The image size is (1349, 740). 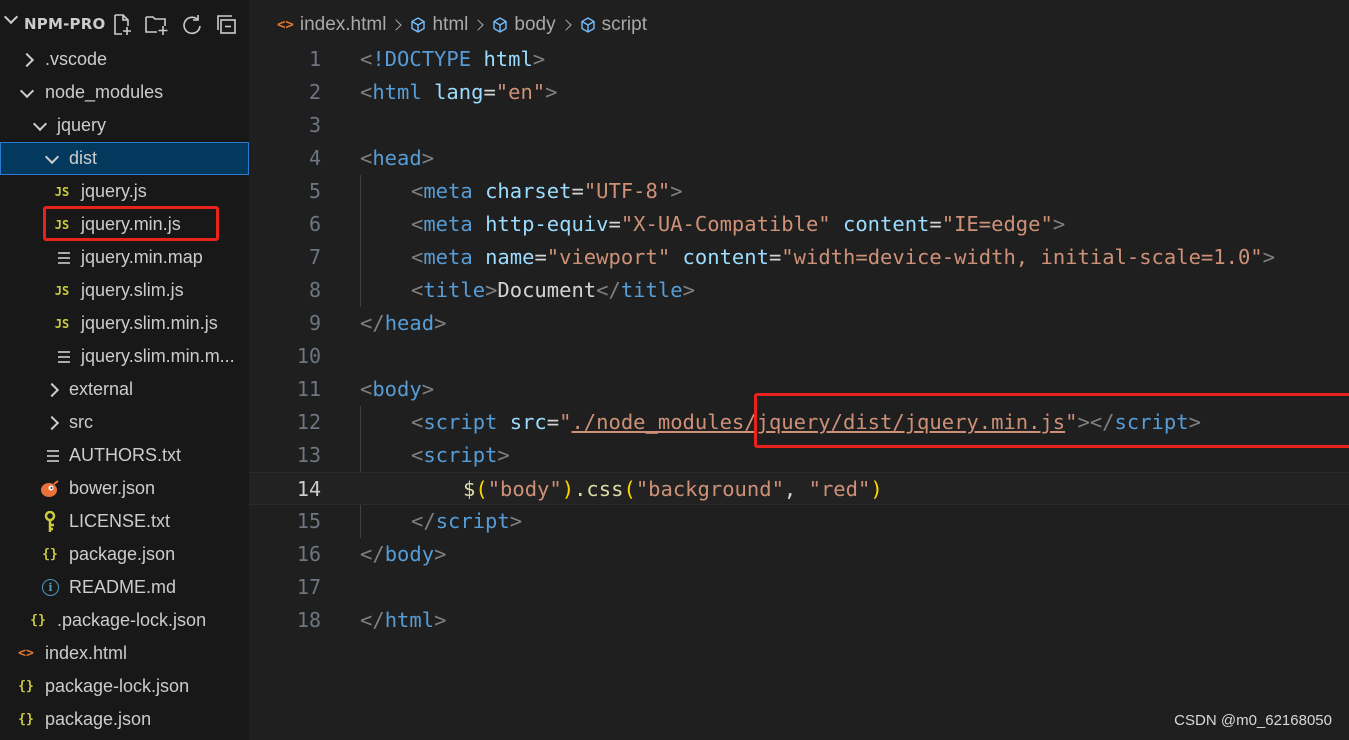 I want to click on line-number: 13, so click(x=308, y=455).